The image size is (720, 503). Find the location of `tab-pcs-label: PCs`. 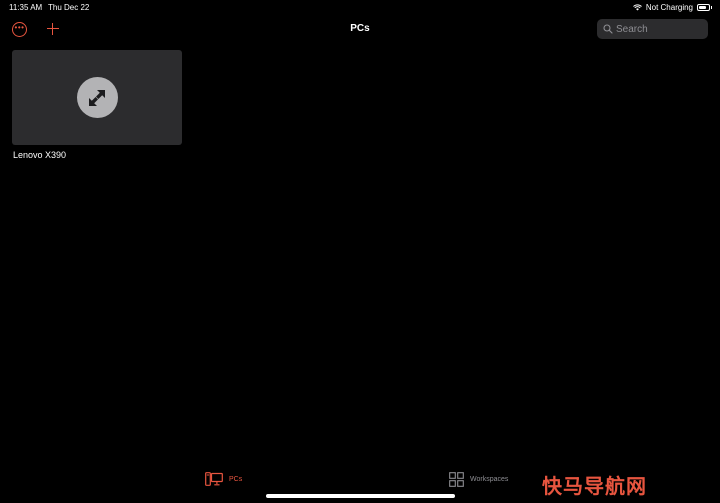

tab-pcs-label: PCs is located at coordinates (236, 479).